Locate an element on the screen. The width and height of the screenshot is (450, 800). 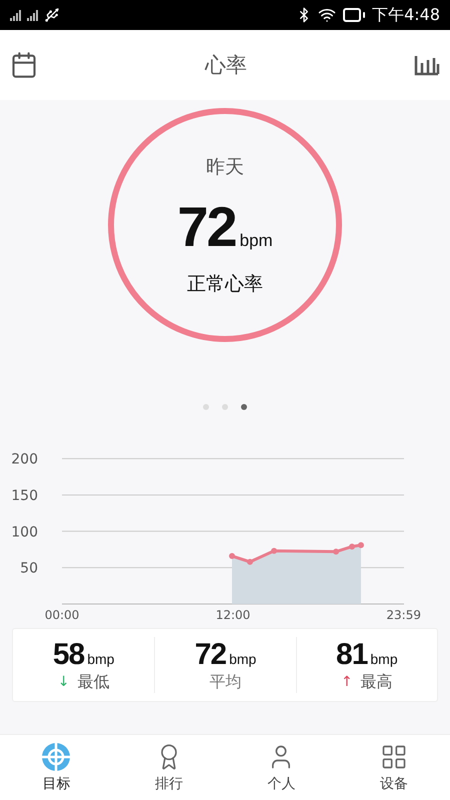
nav-tab: 设备 is located at coordinates (394, 767).